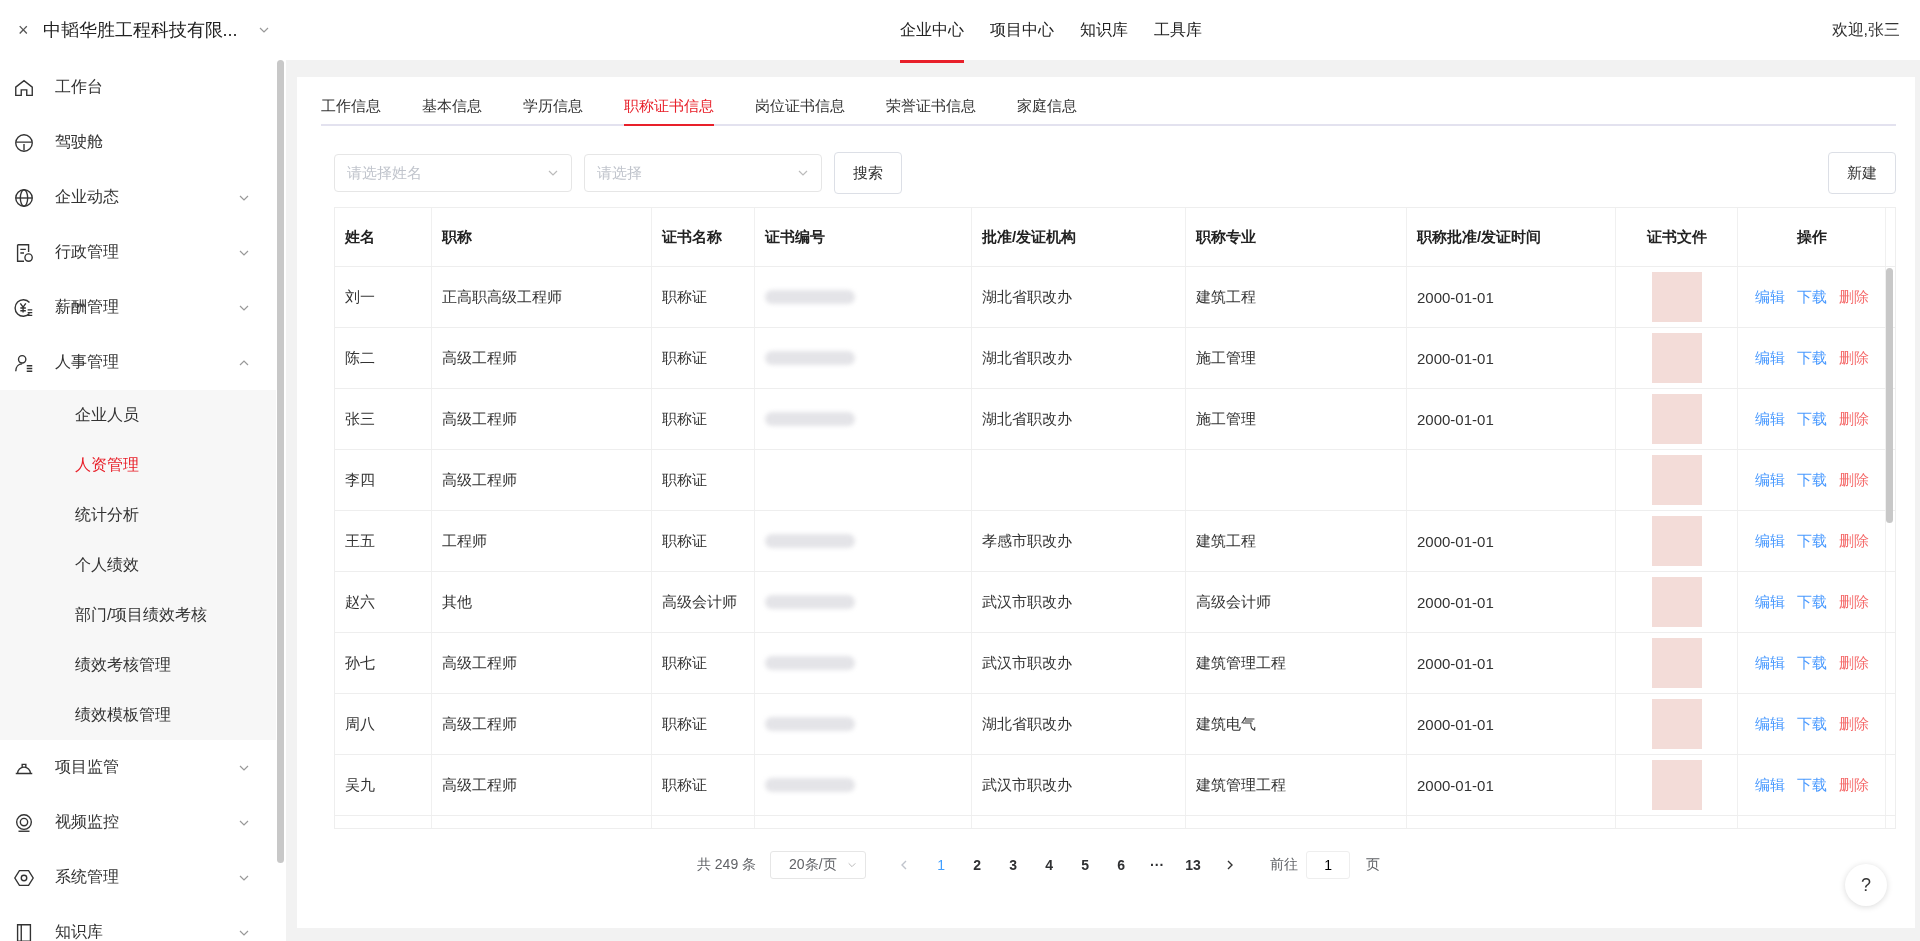 This screenshot has height=941, width=1920. What do you see at coordinates (24, 142) in the screenshot?
I see `wheel-icon` at bounding box center [24, 142].